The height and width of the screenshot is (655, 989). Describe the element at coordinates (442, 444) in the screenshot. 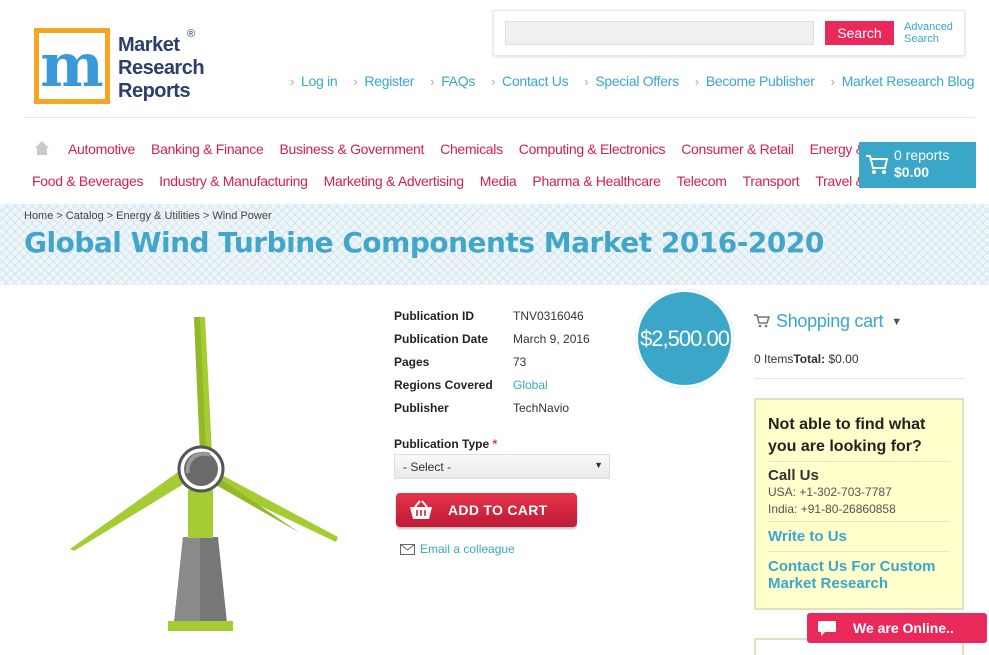

I see `publication-type-text: Publication Type` at that location.